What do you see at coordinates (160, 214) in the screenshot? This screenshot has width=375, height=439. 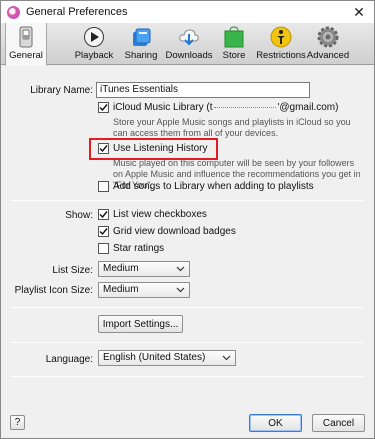 I see `list-view-checkboxes-label: List view checkboxes` at bounding box center [160, 214].